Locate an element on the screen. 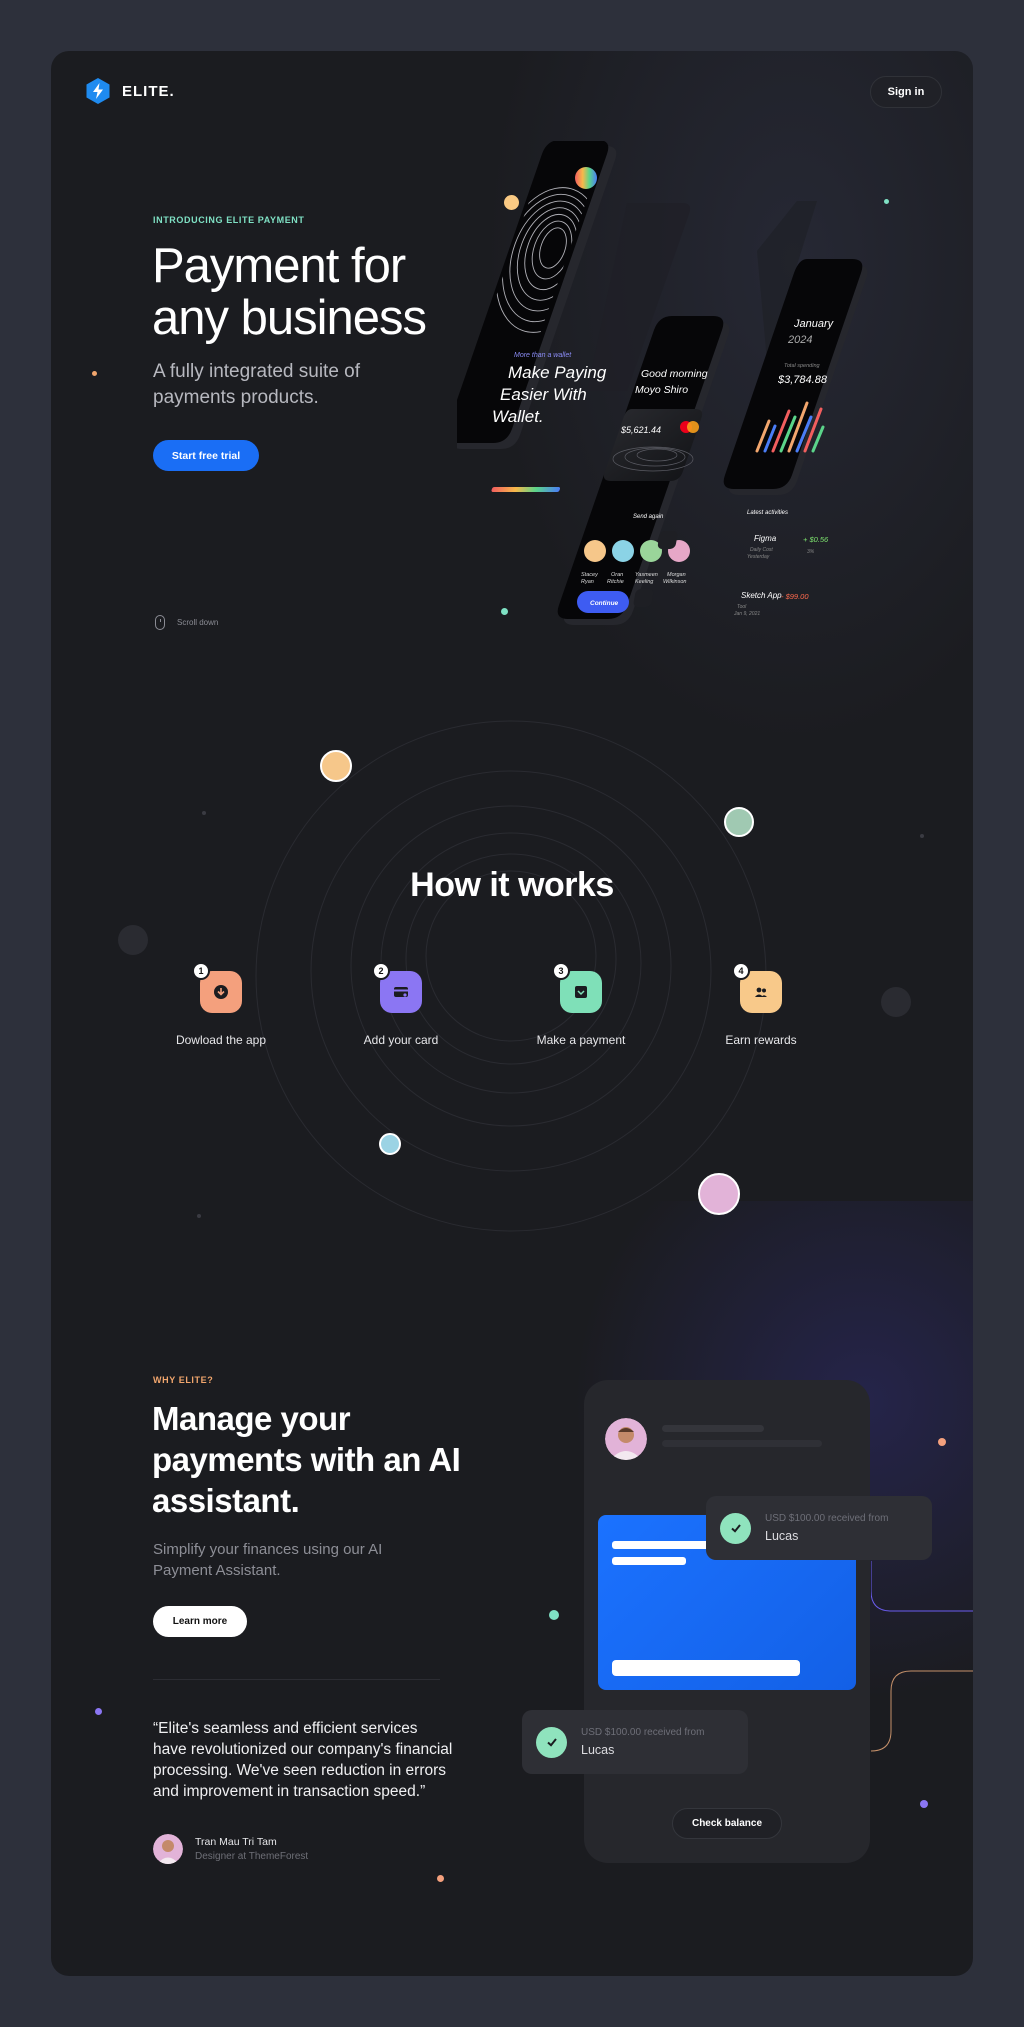 Image resolution: width=1024 pixels, height=2027 pixels. stats-month: January is located at coordinates (814, 324).